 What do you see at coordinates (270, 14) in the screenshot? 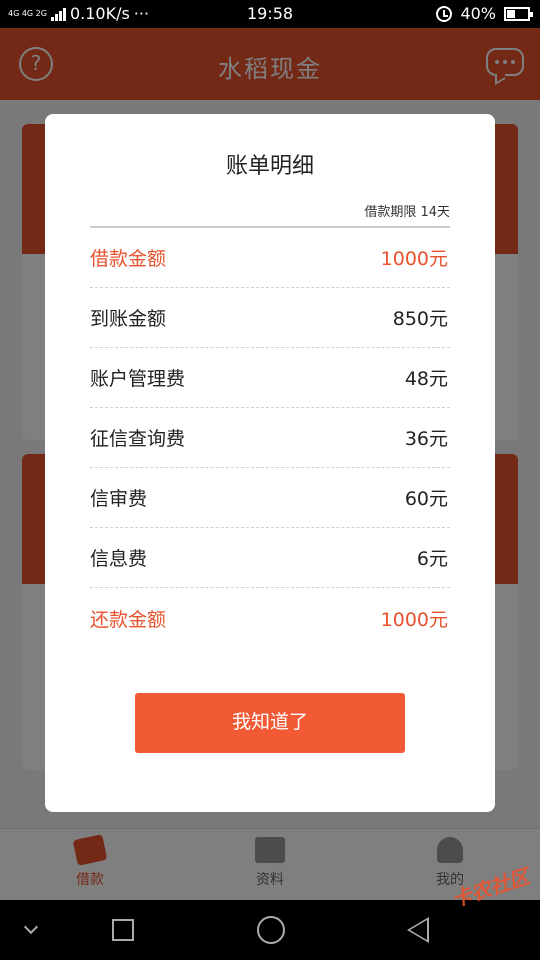
I see `status-bar: 4G 4G 2G 0.10K/s ··· 19:58 40%` at bounding box center [270, 14].